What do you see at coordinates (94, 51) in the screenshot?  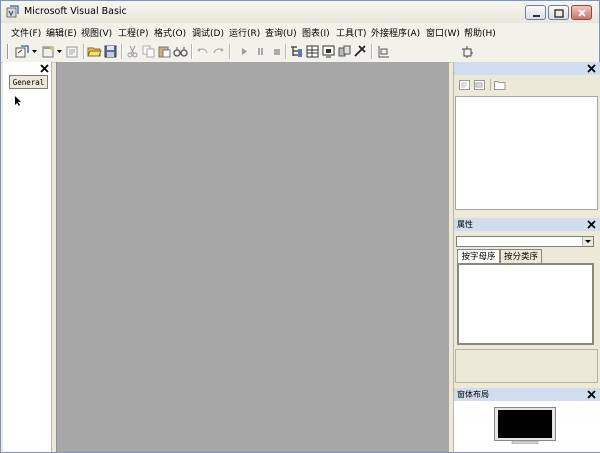 I see `open-folder-icon` at bounding box center [94, 51].